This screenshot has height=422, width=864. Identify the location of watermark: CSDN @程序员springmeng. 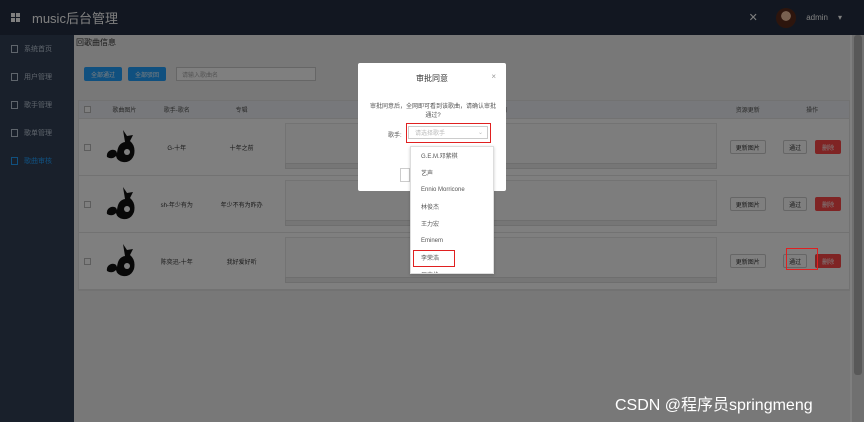
(714, 405).